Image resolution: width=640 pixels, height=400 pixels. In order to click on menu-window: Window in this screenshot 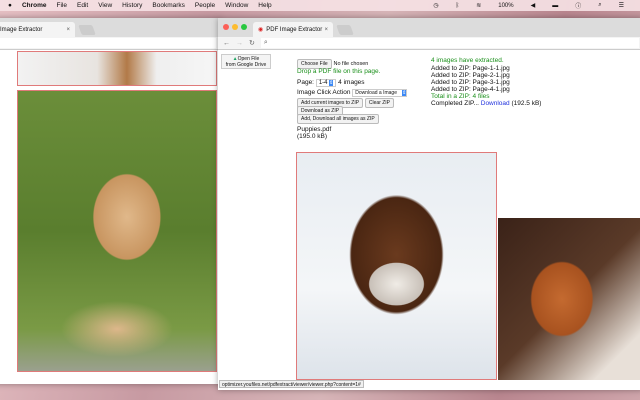, I will do `click(236, 5)`.